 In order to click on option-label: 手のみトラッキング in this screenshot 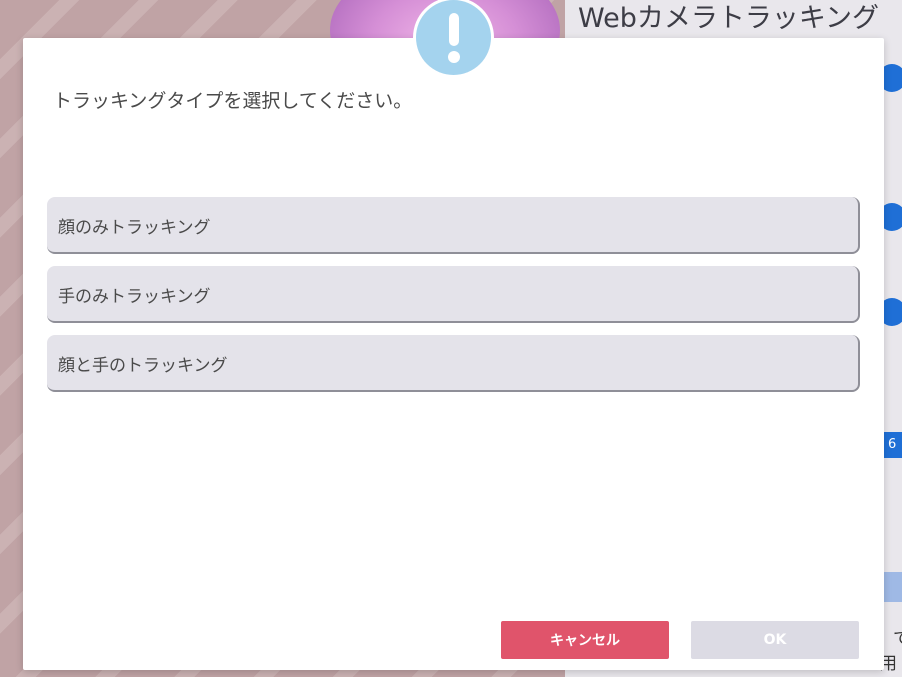, I will do `click(134, 297)`.